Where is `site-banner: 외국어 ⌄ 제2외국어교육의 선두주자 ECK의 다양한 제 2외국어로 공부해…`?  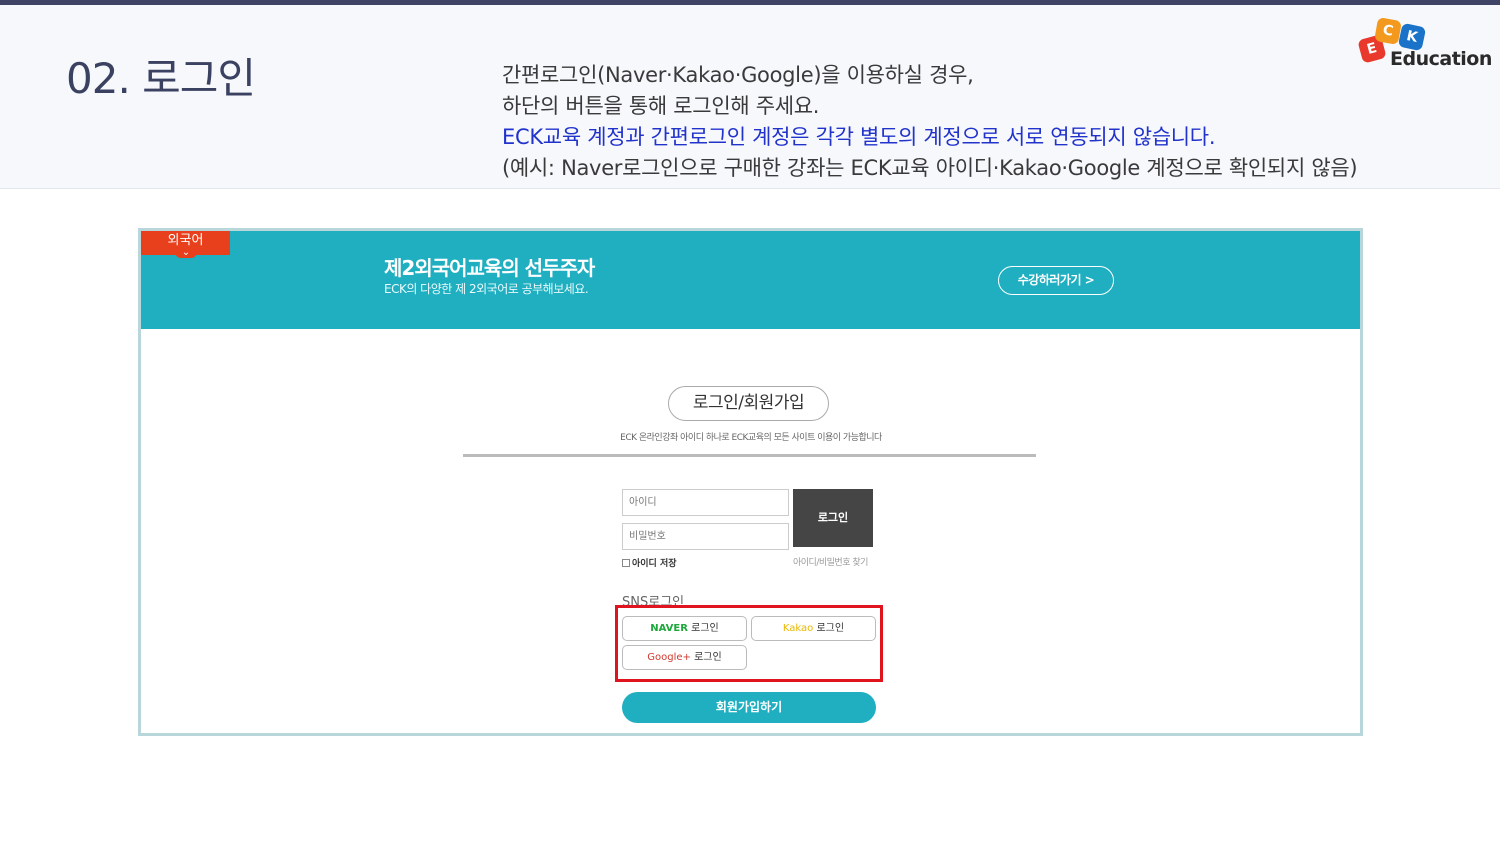 site-banner: 외국어 ⌄ 제2외국어교육의 선두주자 ECK의 다양한 제 2외국어로 공부해… is located at coordinates (750, 280).